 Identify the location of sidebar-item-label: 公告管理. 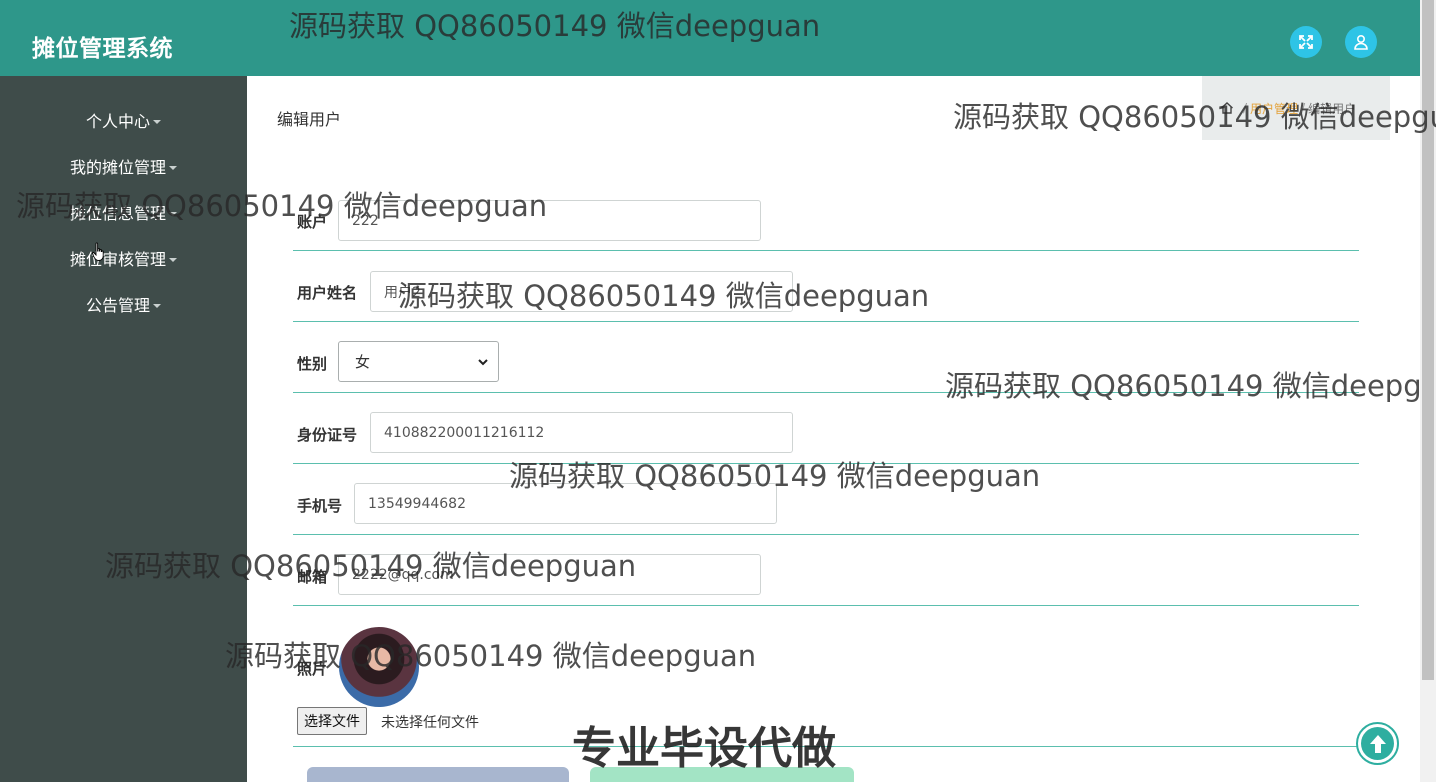
(117, 305).